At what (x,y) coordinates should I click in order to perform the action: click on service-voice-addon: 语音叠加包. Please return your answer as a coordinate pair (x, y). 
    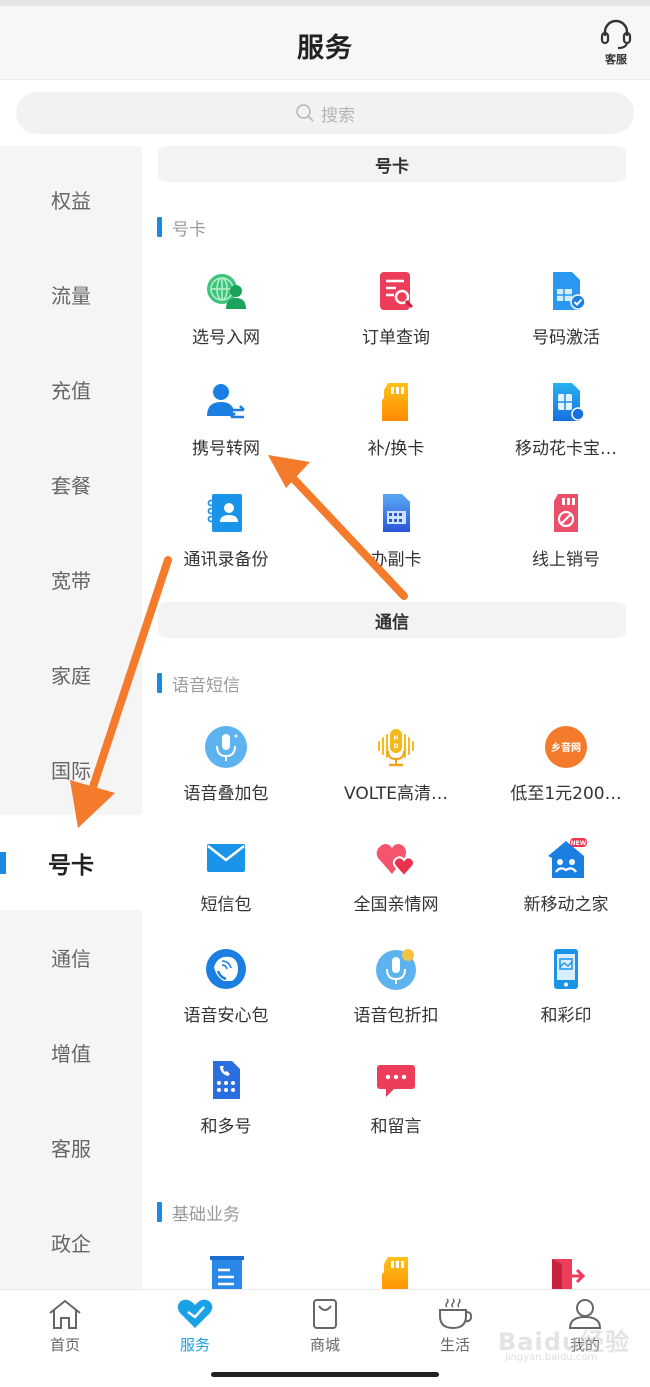
    Looking at the image, I should click on (226, 775).